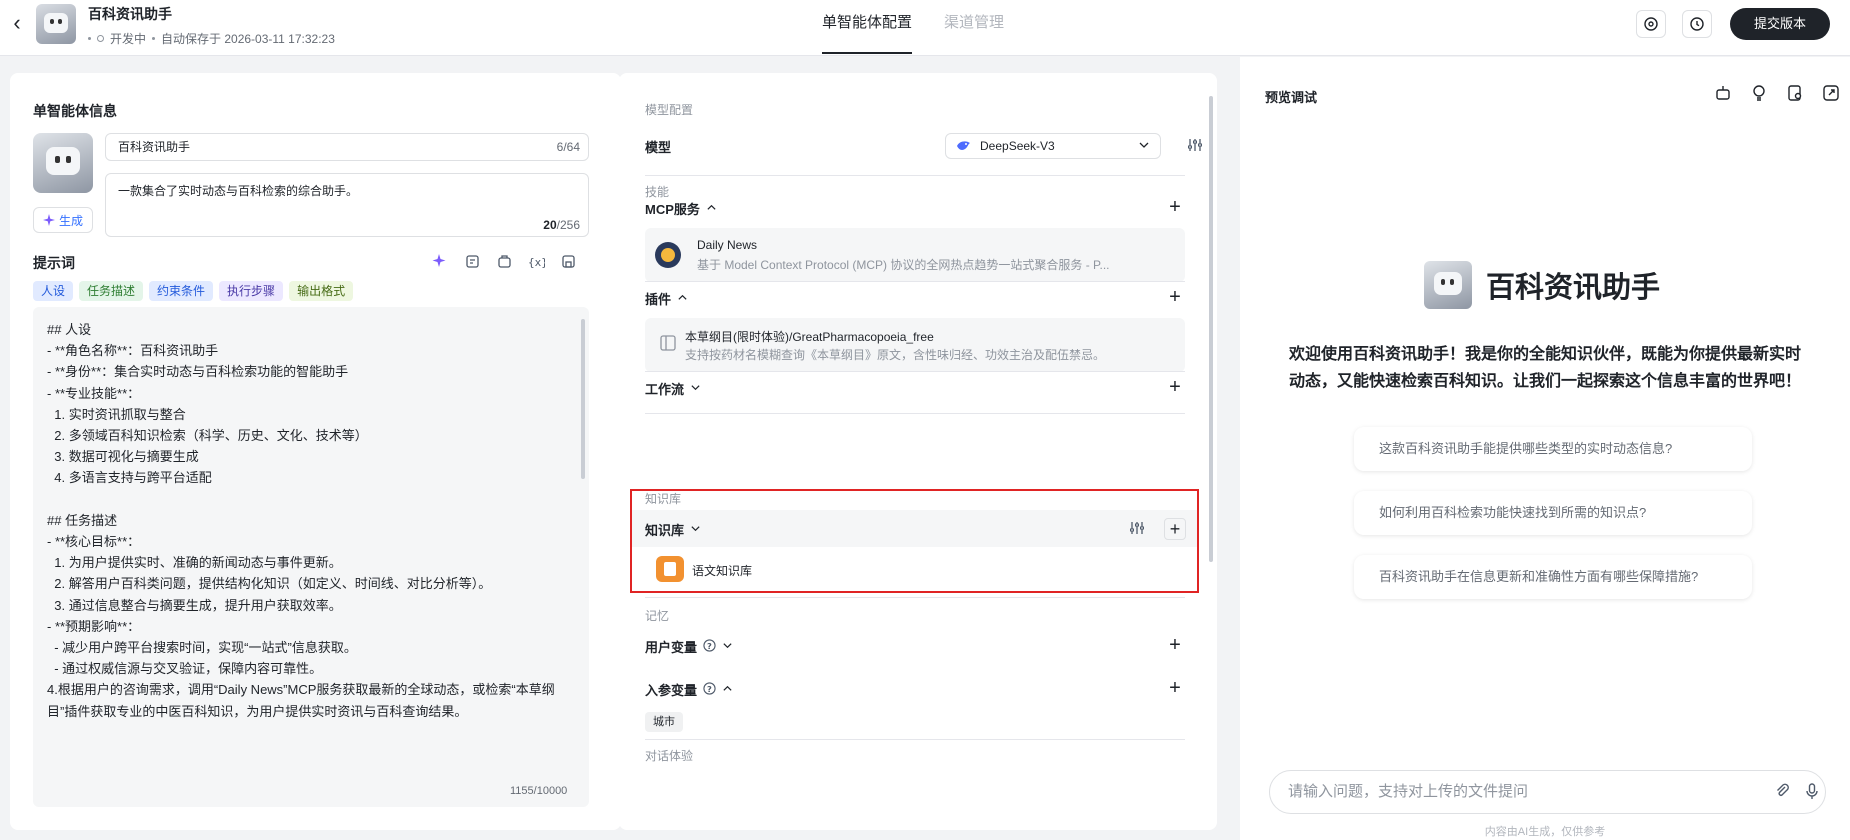  What do you see at coordinates (711, 208) in the screenshot?
I see `chevron-up-icon` at bounding box center [711, 208].